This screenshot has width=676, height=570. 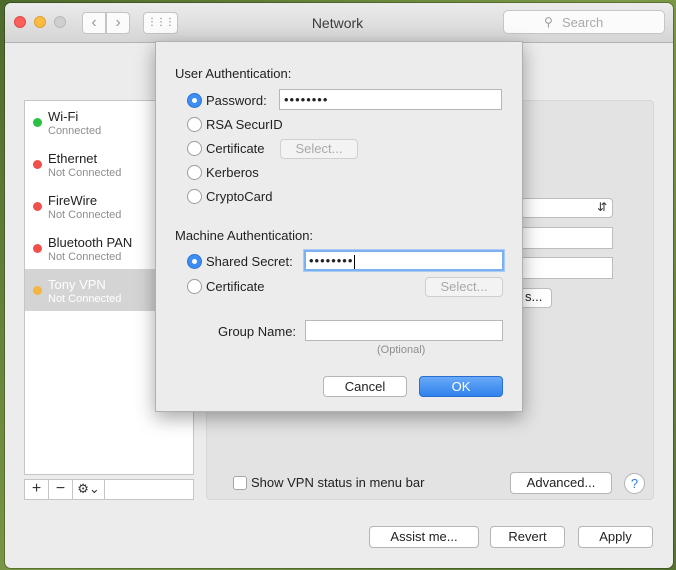 I want to click on window-title: Network, so click(x=337, y=23).